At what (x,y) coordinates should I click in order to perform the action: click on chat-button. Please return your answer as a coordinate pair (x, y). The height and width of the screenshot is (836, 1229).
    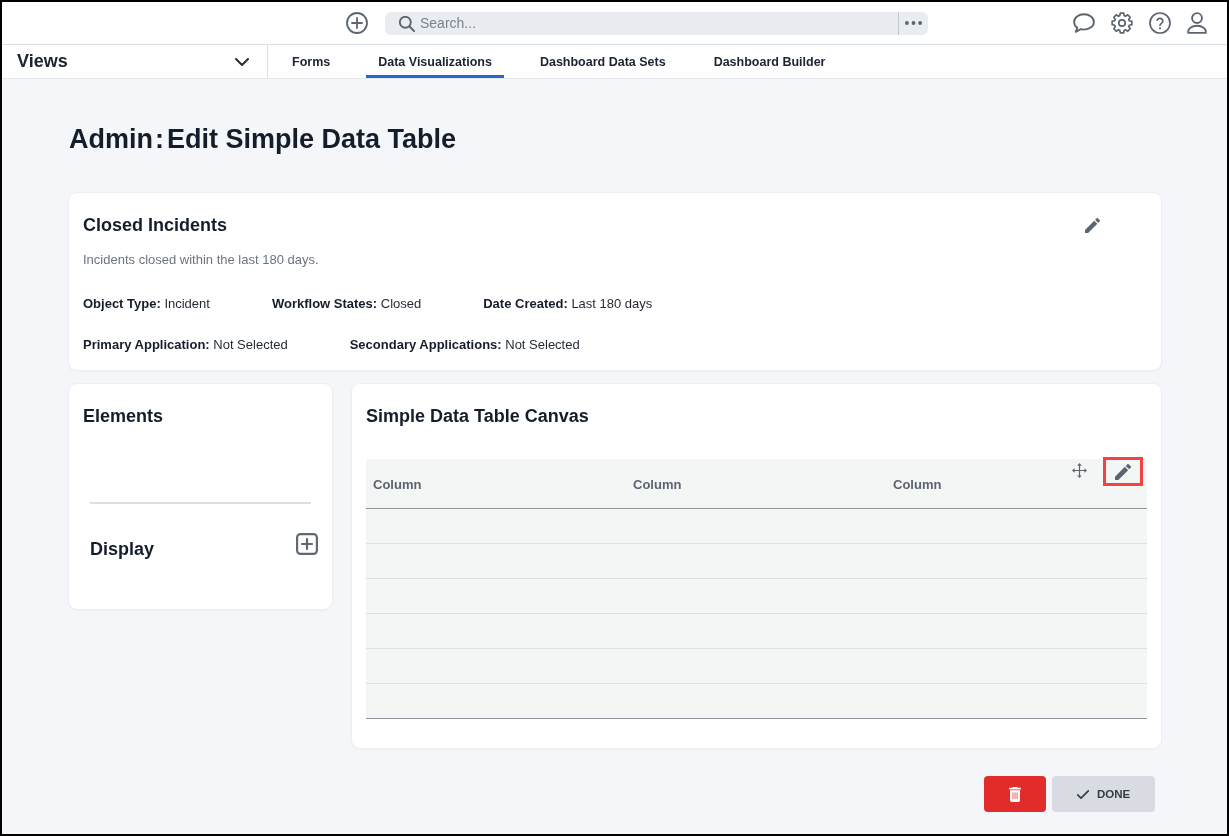
    Looking at the image, I should click on (1084, 23).